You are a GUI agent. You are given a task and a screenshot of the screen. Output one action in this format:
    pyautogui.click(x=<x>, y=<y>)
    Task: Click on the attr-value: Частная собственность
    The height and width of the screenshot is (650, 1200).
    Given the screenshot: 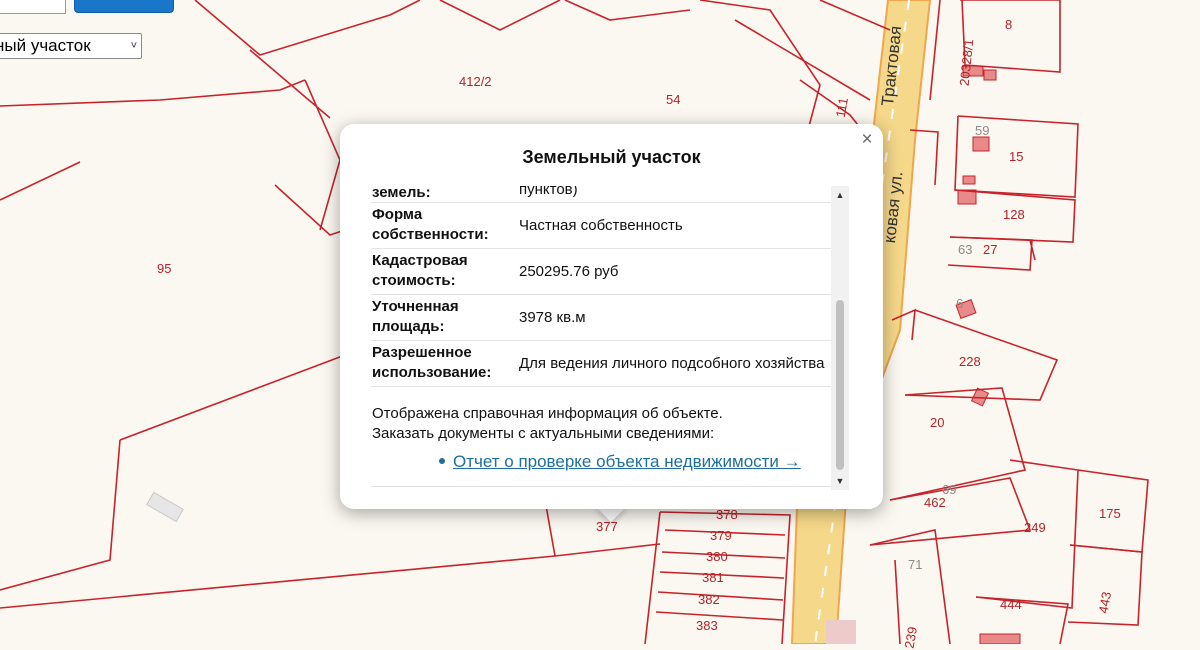 What is the action you would take?
    pyautogui.click(x=601, y=225)
    